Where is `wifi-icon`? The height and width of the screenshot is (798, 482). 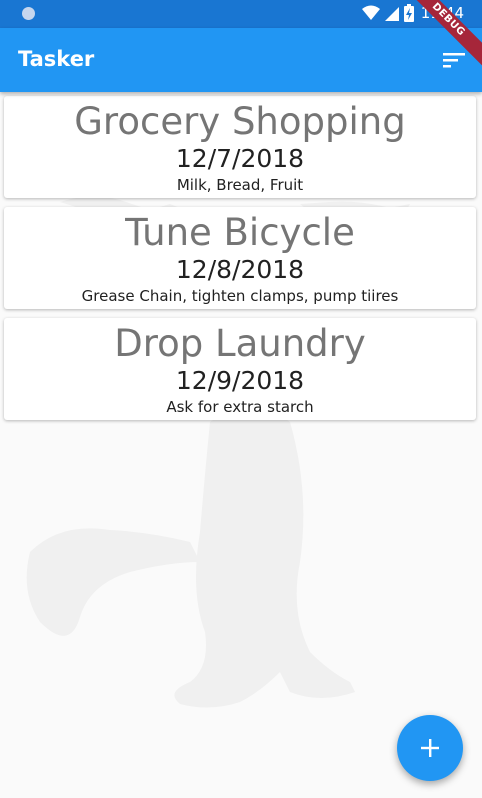
wifi-icon is located at coordinates (370, 12).